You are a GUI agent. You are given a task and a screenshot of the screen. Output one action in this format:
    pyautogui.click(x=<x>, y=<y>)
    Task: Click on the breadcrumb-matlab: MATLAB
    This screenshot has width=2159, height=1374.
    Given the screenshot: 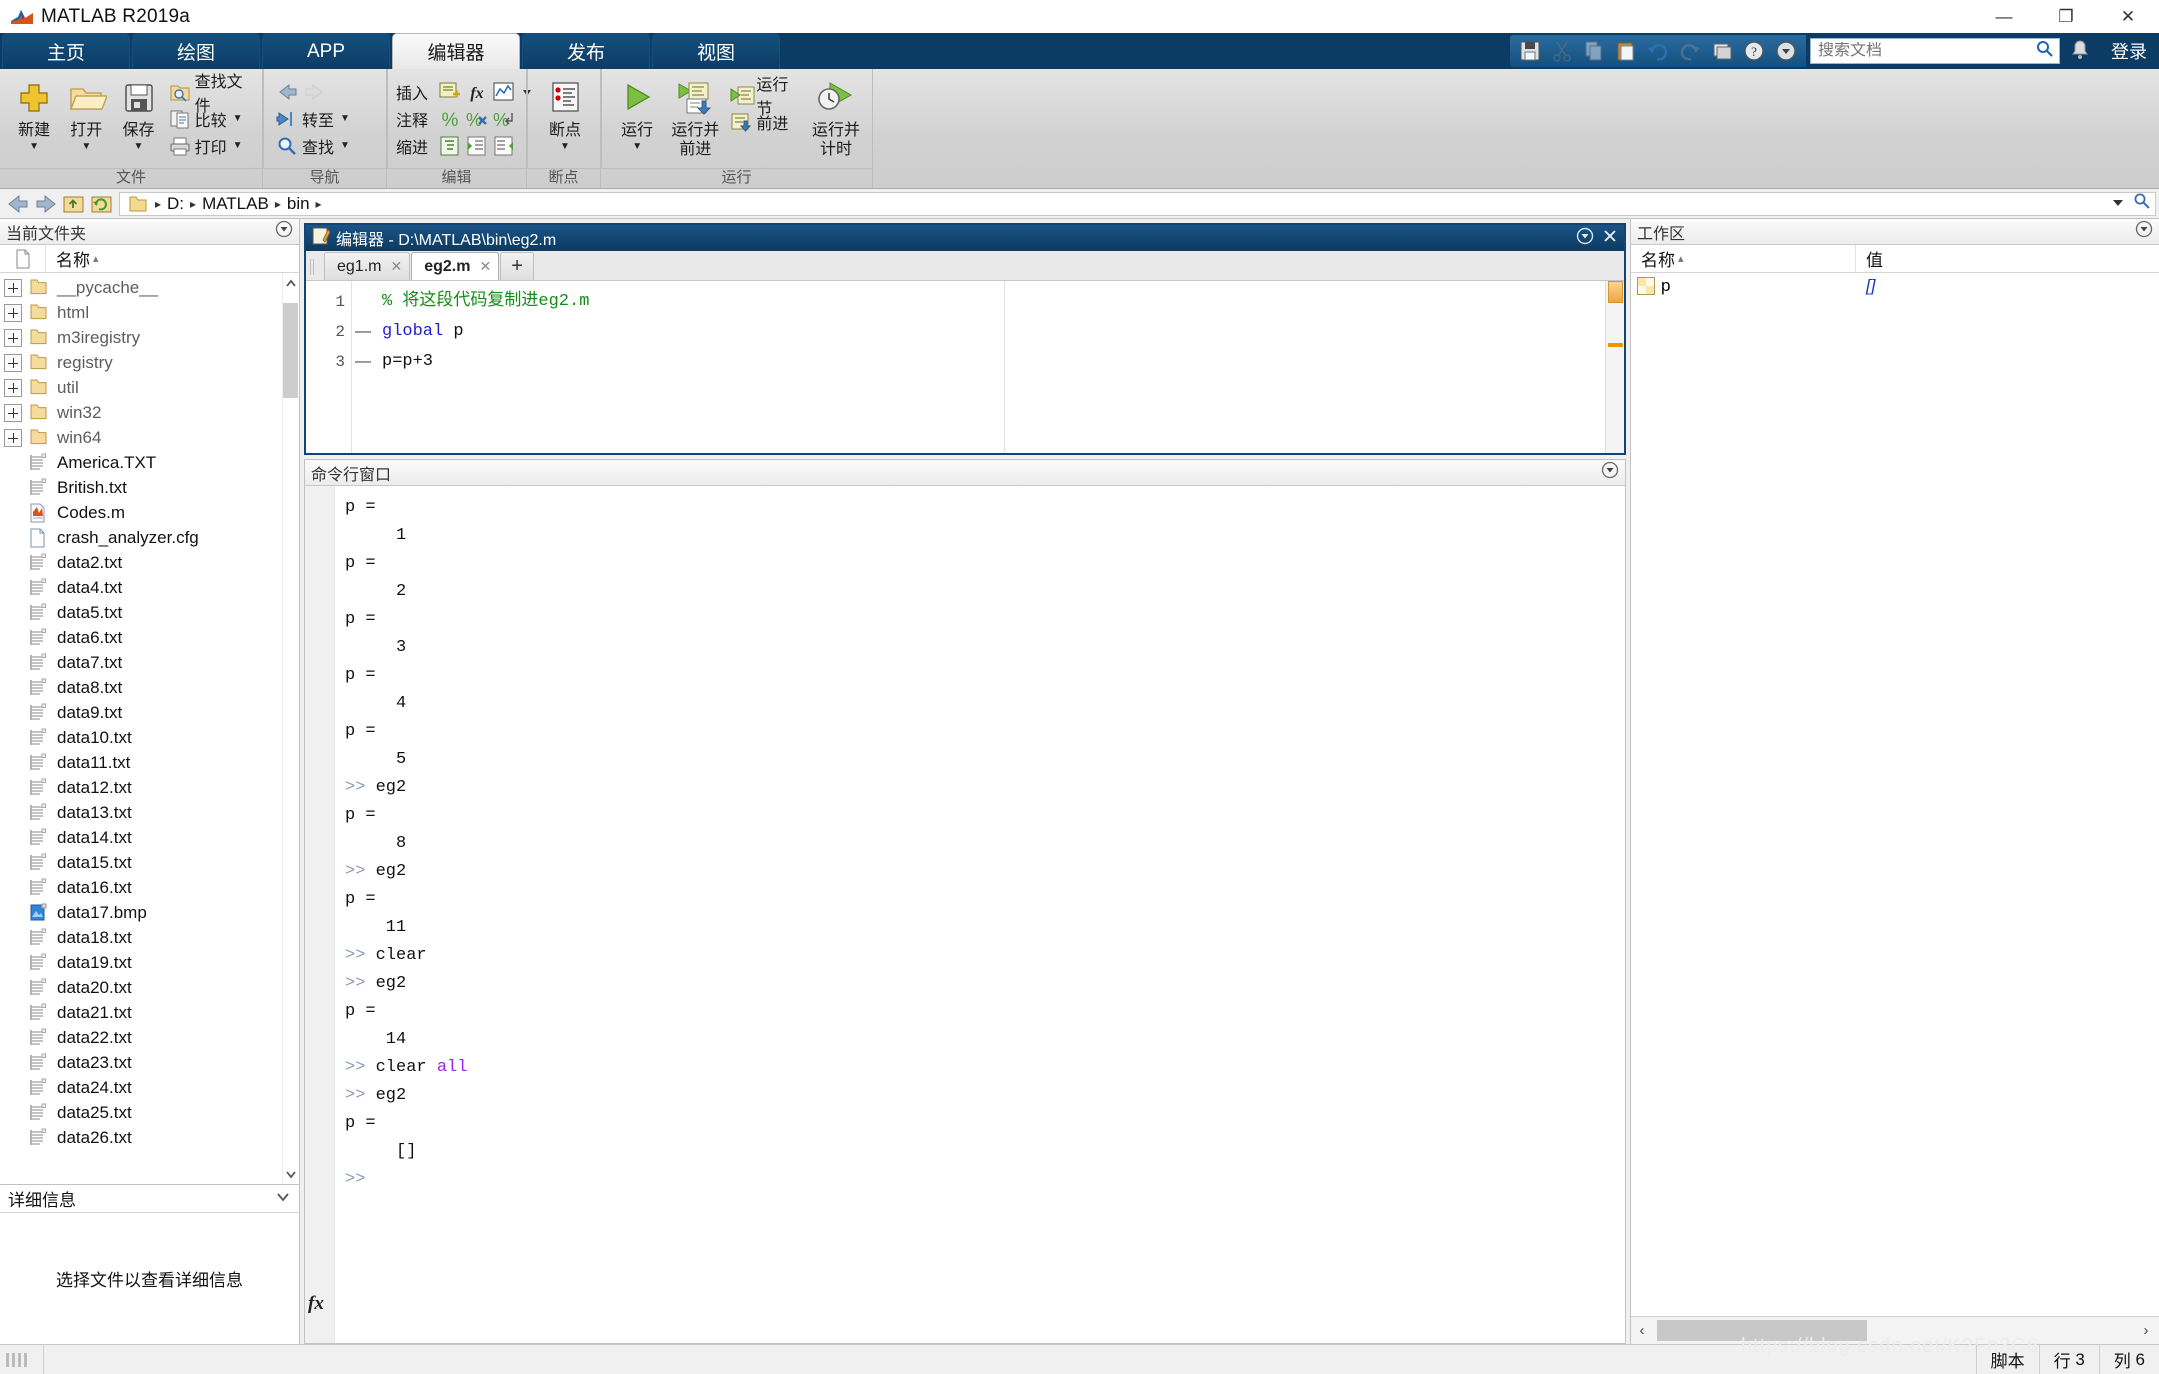 What is the action you would take?
    pyautogui.click(x=235, y=204)
    